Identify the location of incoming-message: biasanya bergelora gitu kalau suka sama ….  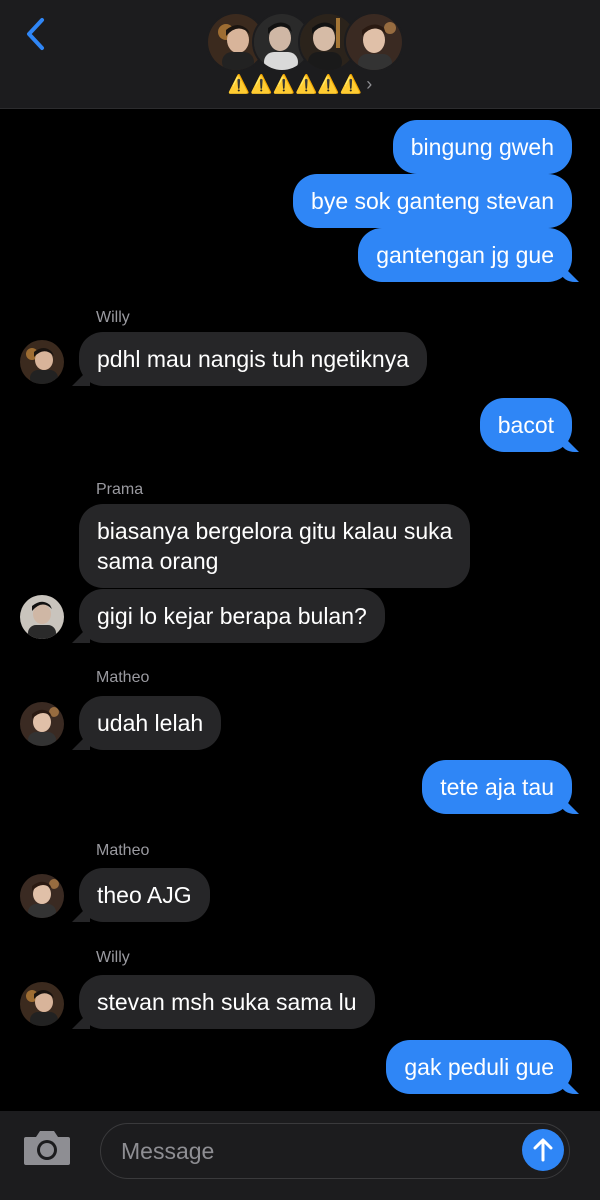
(275, 546).